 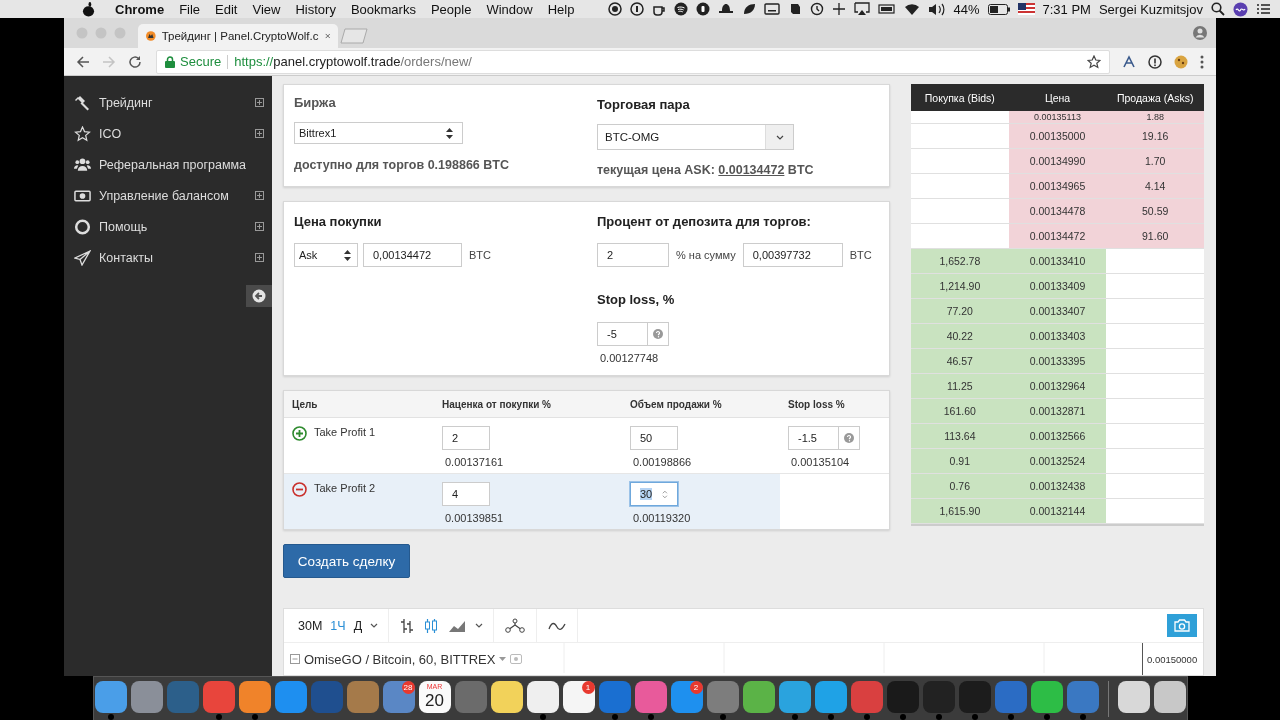 What do you see at coordinates (496, 404) in the screenshot?
I see `column-header: Наценка от покупки %` at bounding box center [496, 404].